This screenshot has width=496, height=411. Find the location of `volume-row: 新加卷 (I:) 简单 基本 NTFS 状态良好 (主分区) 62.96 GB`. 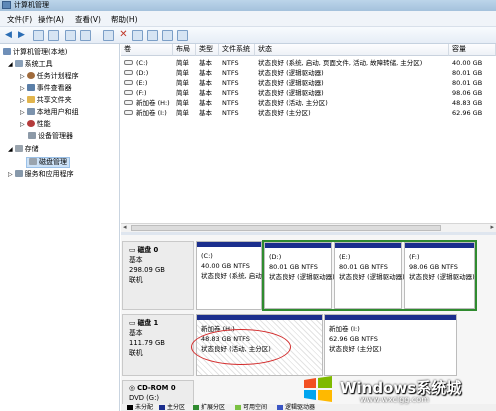

volume-row: 新加卷 (I:) 简单 基本 NTFS 状态良好 (主分区) 62.96 GB is located at coordinates (308, 113).